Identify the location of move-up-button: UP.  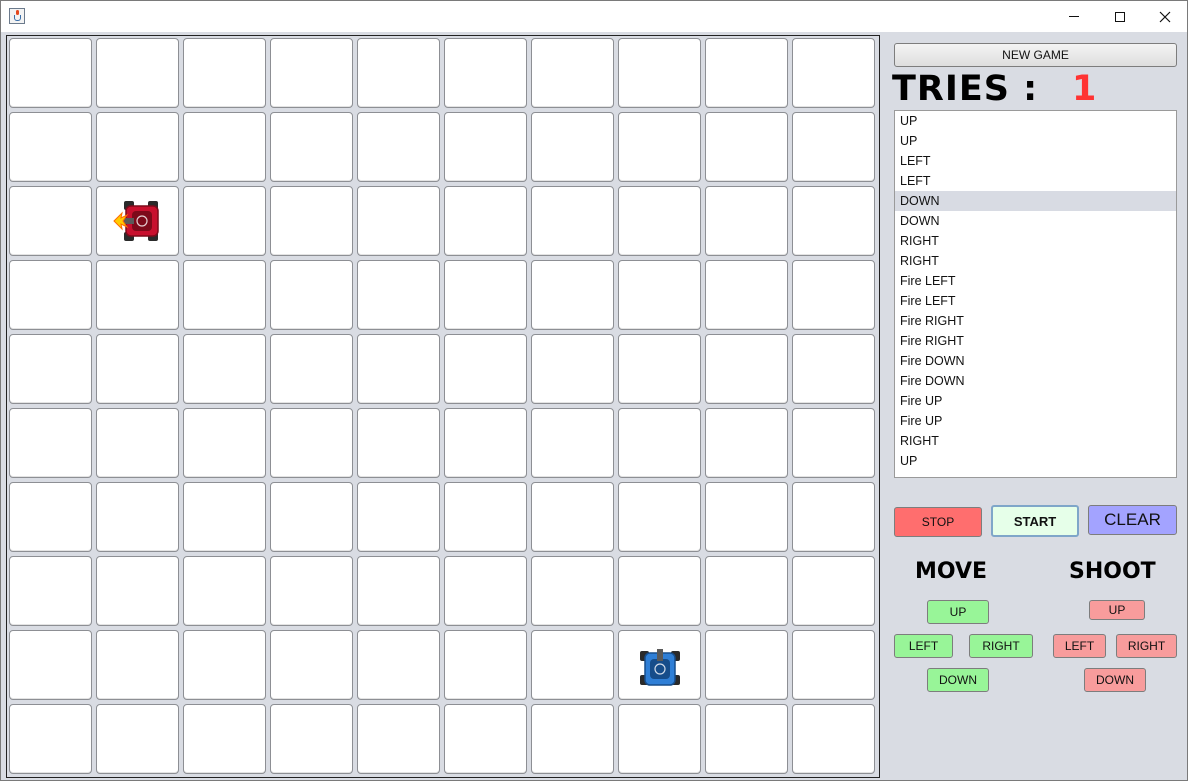
(958, 612).